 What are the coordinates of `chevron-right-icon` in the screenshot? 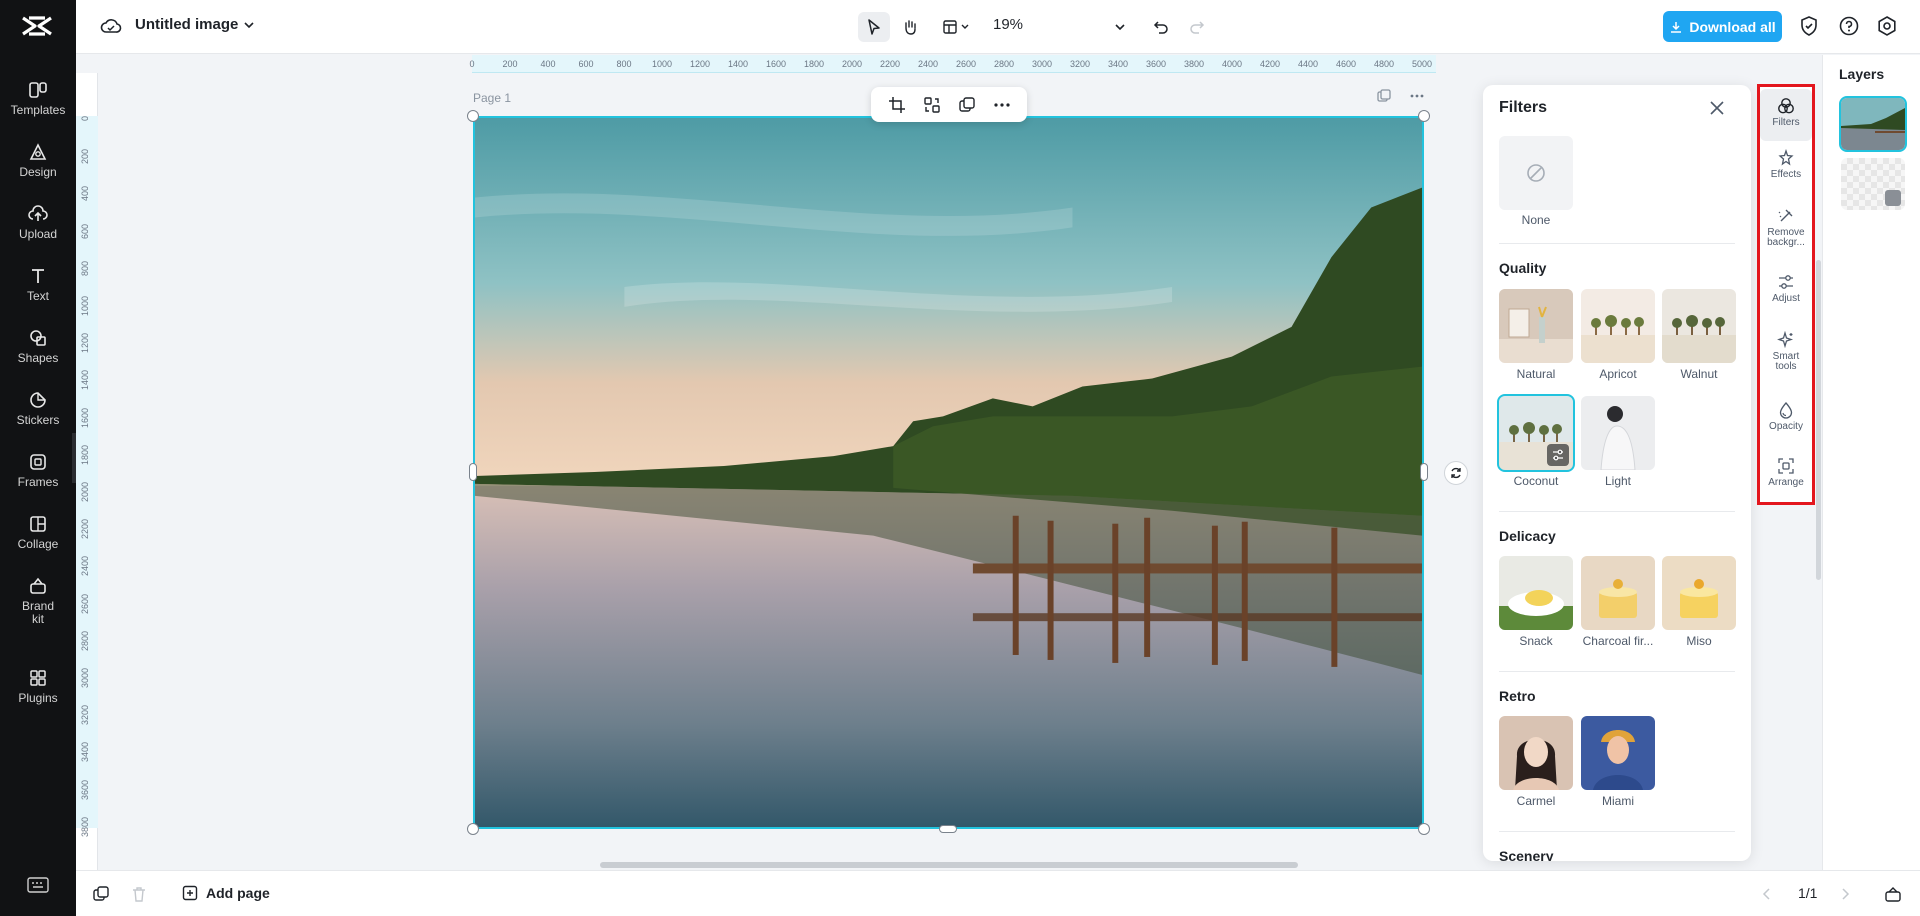 It's located at (1845, 894).